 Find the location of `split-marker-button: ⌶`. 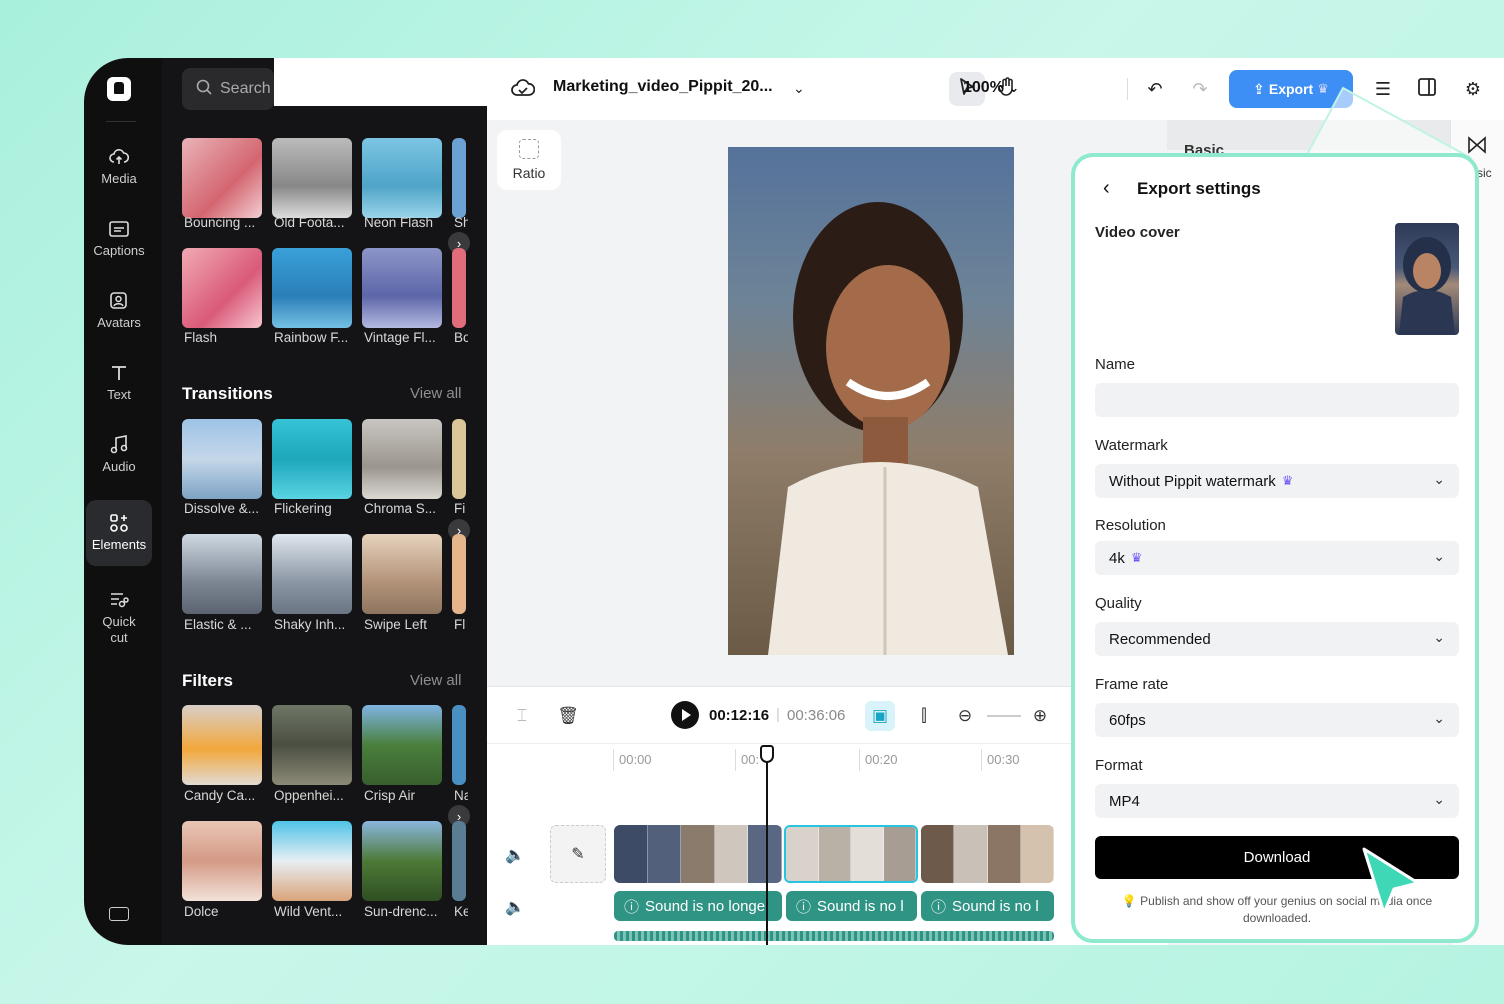

split-marker-button: ⌶ is located at coordinates (522, 716).